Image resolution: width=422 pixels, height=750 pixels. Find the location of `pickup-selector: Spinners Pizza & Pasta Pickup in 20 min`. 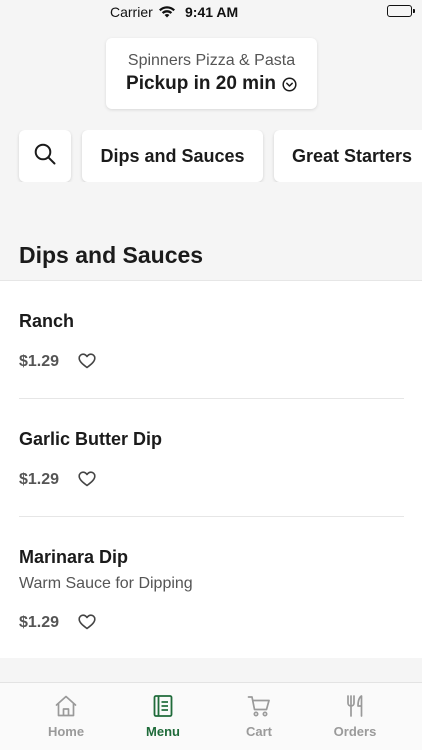

pickup-selector: Spinners Pizza & Pasta Pickup in 20 min is located at coordinates (211, 73).